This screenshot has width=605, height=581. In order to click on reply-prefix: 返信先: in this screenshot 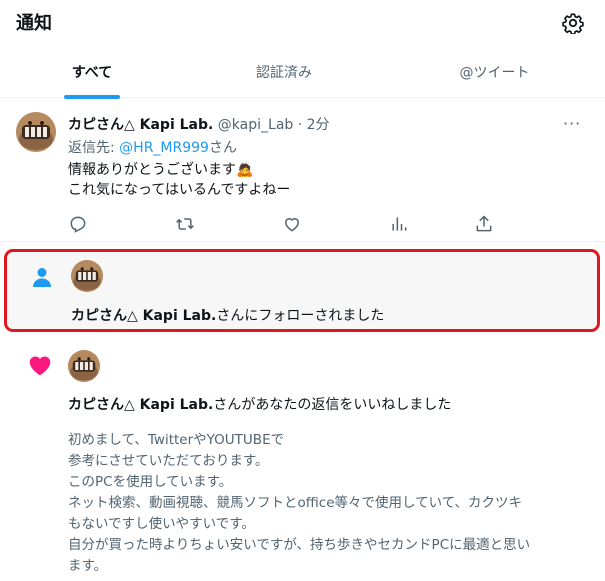, I will do `click(94, 148)`.